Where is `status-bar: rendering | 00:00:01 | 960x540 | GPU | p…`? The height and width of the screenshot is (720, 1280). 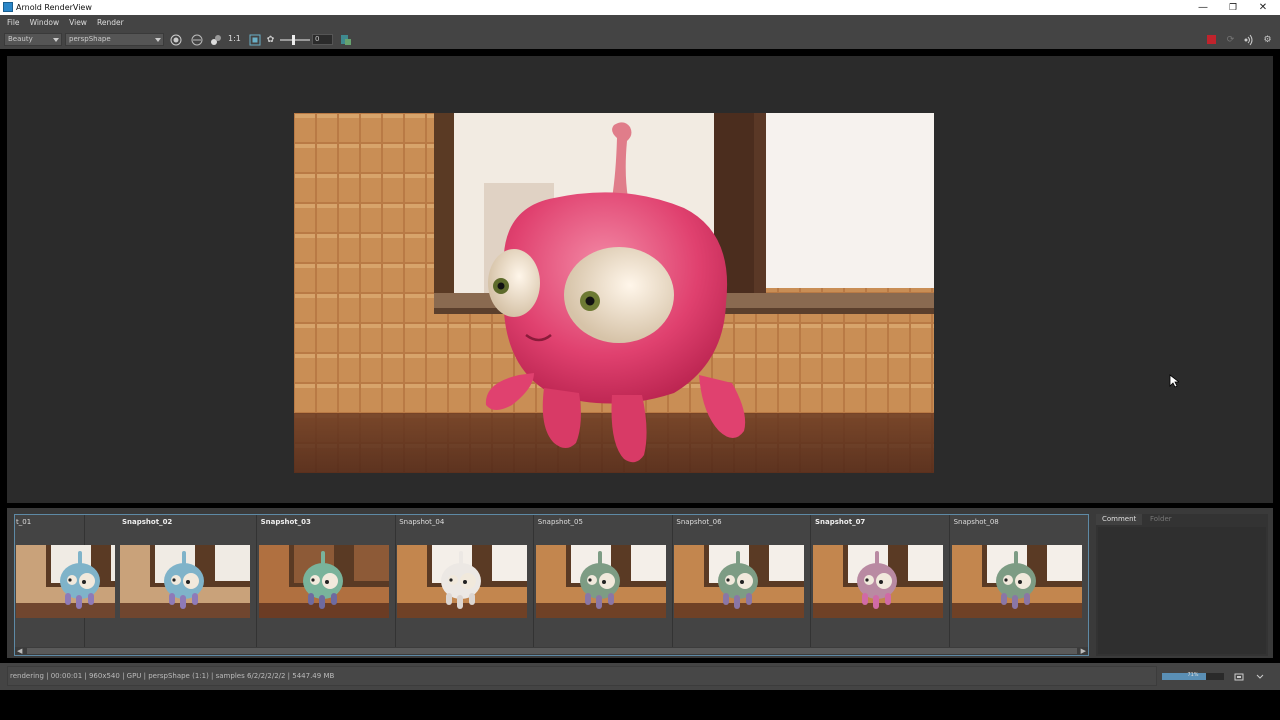
status-bar: rendering | 00:00:01 | 960x540 | GPU | p… is located at coordinates (640, 676).